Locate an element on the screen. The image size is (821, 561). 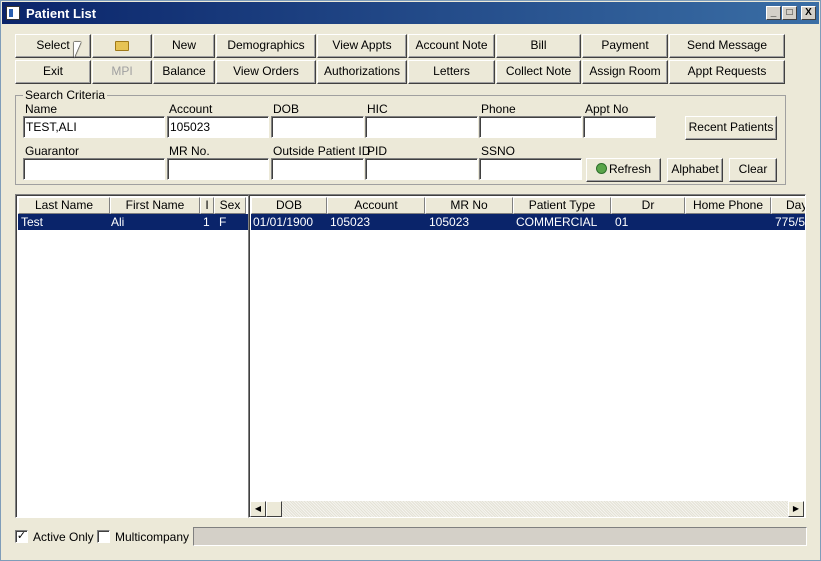
recent-patients-button: Recent Patients is located at coordinates (731, 128).